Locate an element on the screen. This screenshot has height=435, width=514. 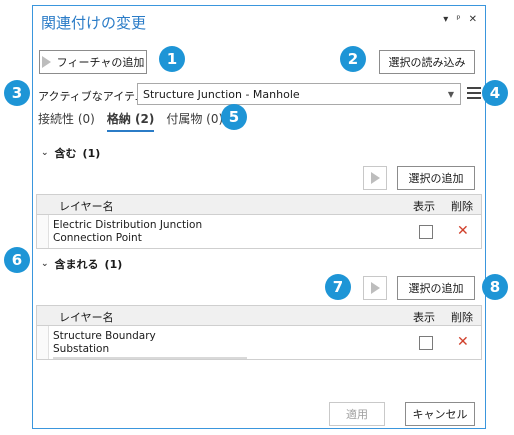
active-item-label: アクティブなアイテム: is located at coordinates (94, 96).